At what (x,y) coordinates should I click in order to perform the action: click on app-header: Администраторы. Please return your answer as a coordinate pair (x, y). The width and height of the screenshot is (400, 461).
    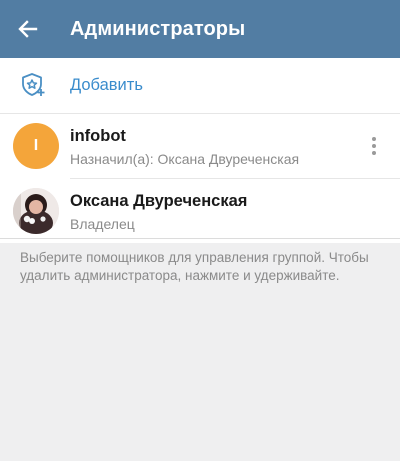
    Looking at the image, I should click on (200, 29).